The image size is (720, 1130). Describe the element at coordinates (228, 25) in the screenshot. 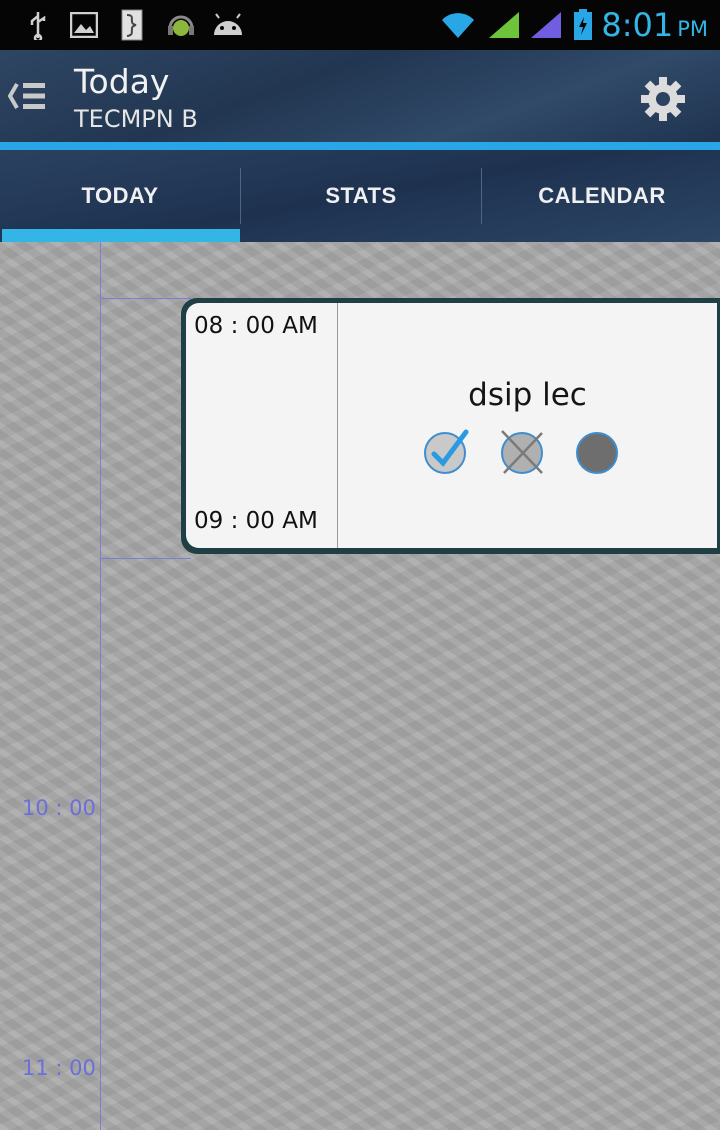

I see `android-icon` at that location.